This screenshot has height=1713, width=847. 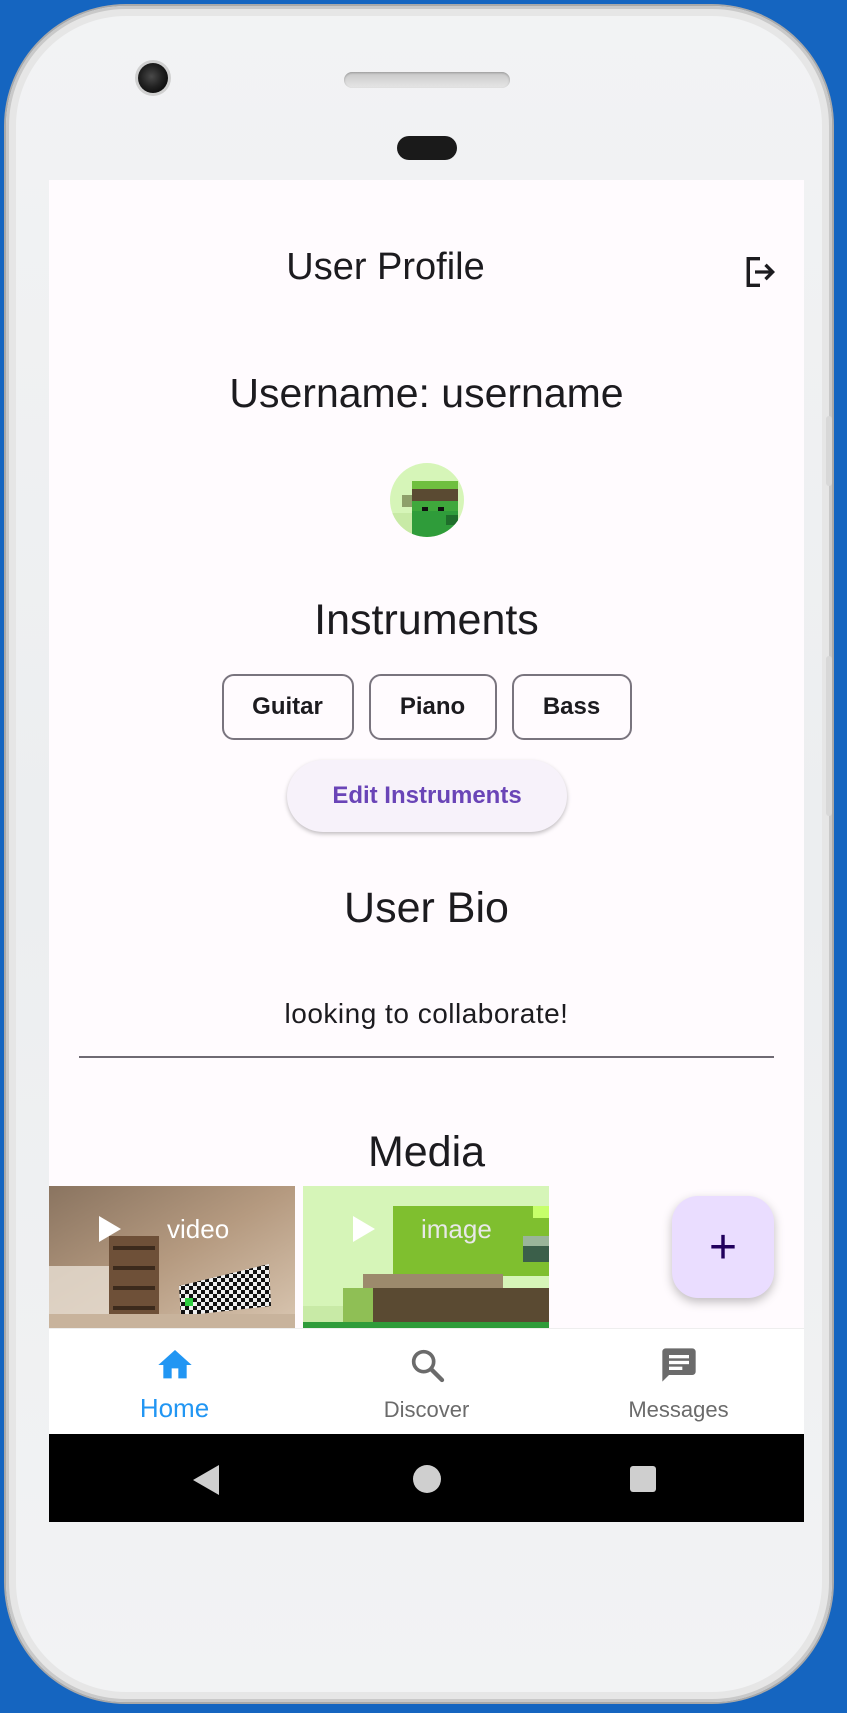 I want to click on media-label-video: video, so click(x=198, y=1229).